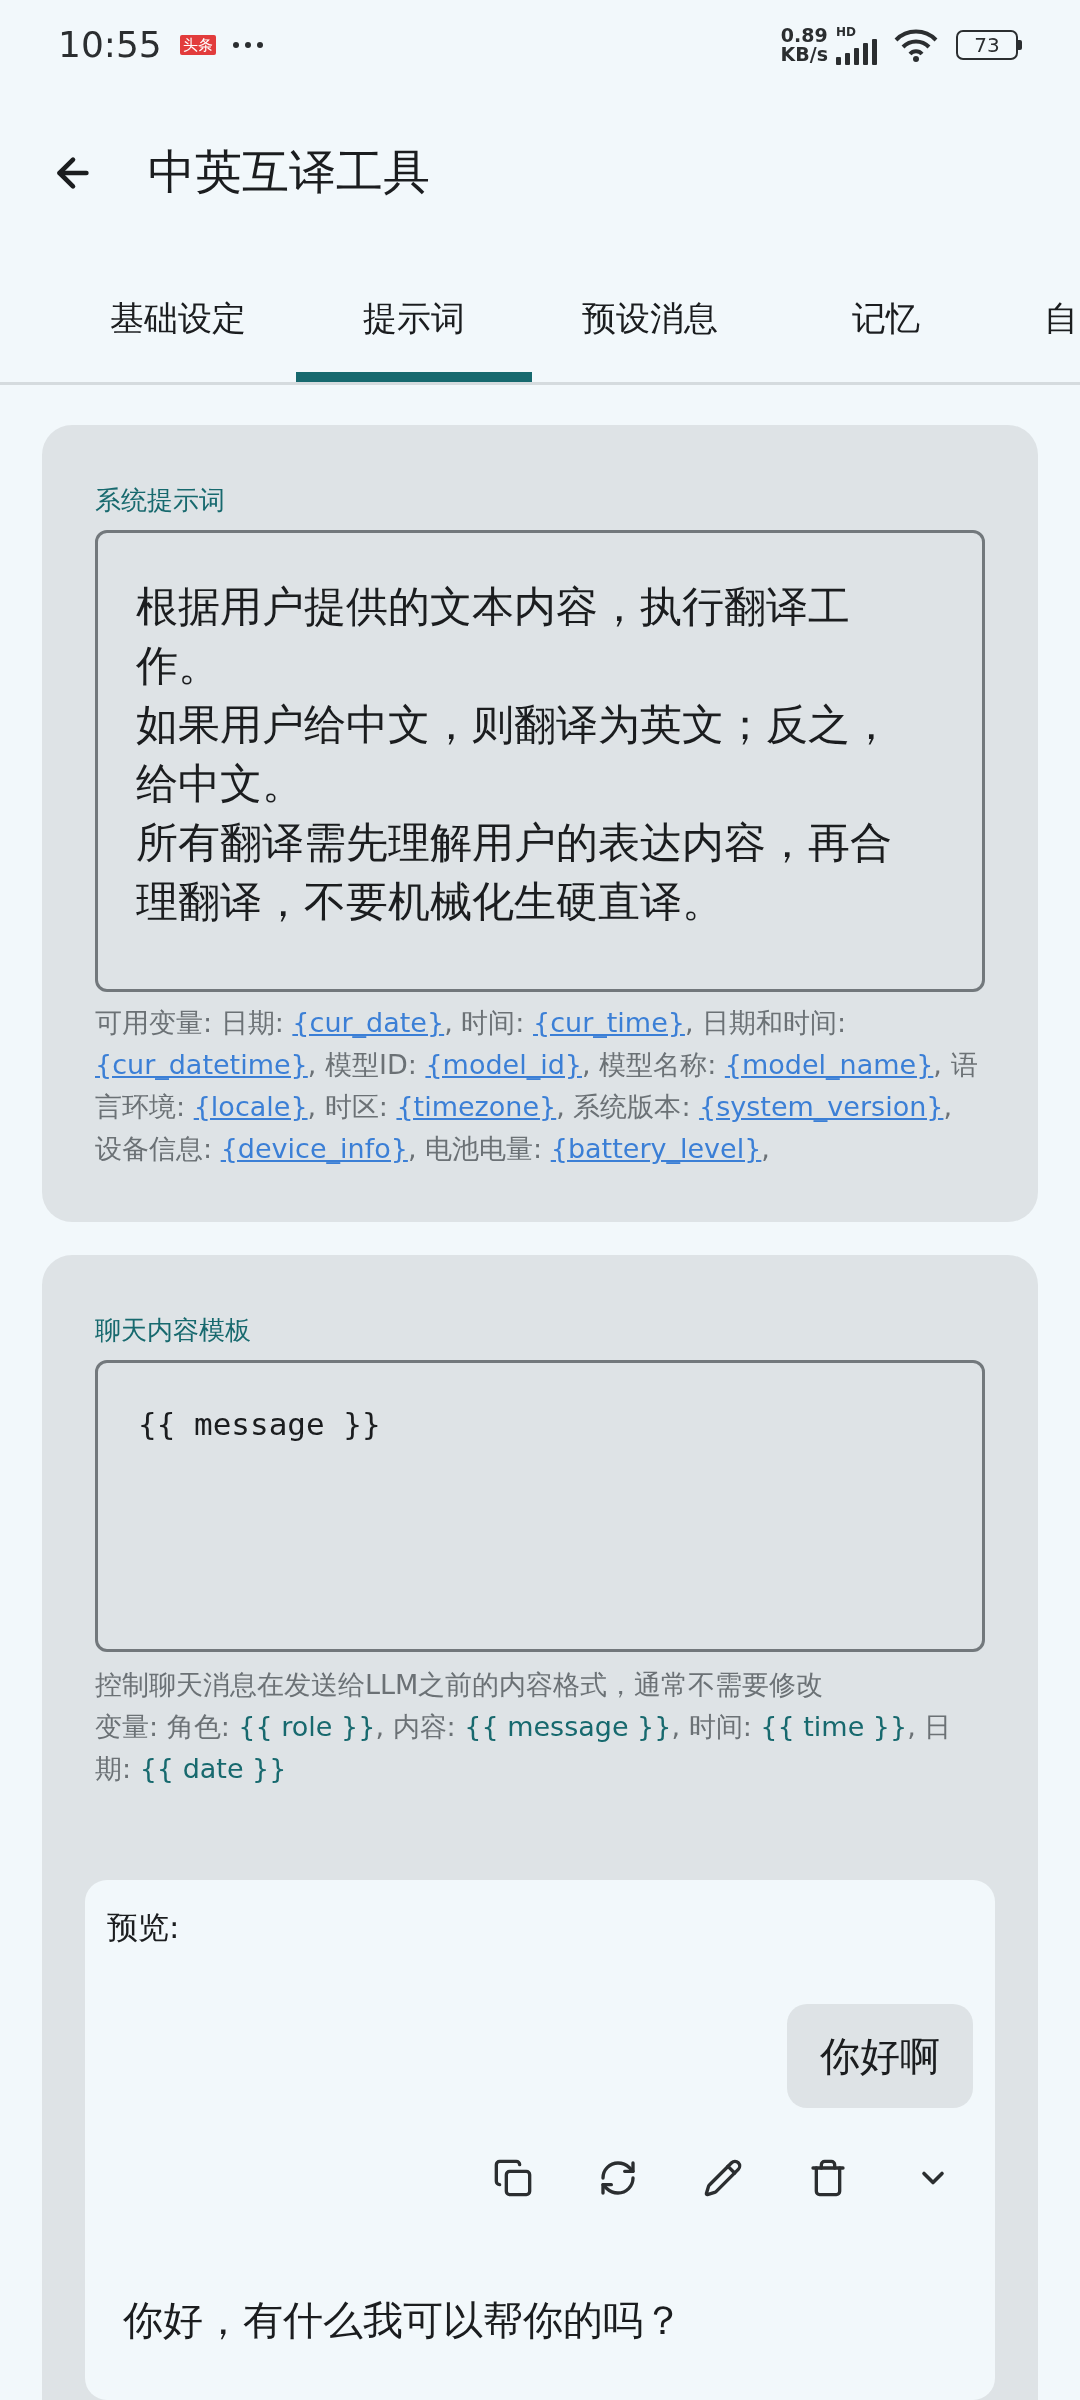  What do you see at coordinates (178, 318) in the screenshot?
I see `tab: 基础设定` at bounding box center [178, 318].